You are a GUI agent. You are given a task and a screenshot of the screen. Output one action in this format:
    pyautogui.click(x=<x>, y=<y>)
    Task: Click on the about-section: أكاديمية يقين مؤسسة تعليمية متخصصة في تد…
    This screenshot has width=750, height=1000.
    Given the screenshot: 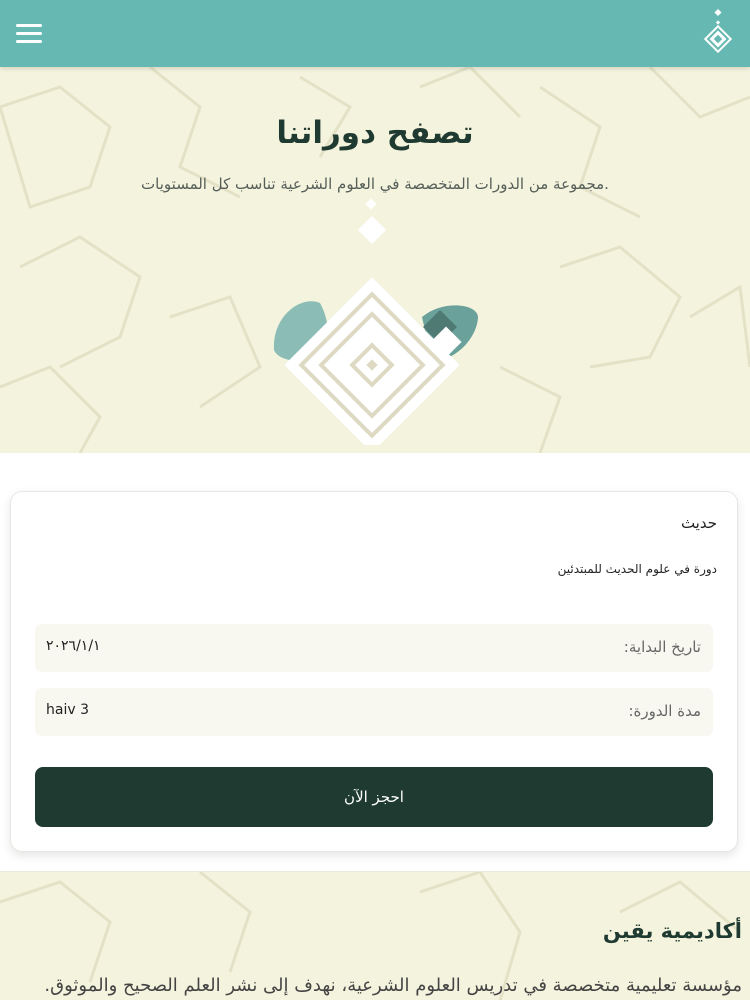 What is the action you would take?
    pyautogui.click(x=375, y=935)
    